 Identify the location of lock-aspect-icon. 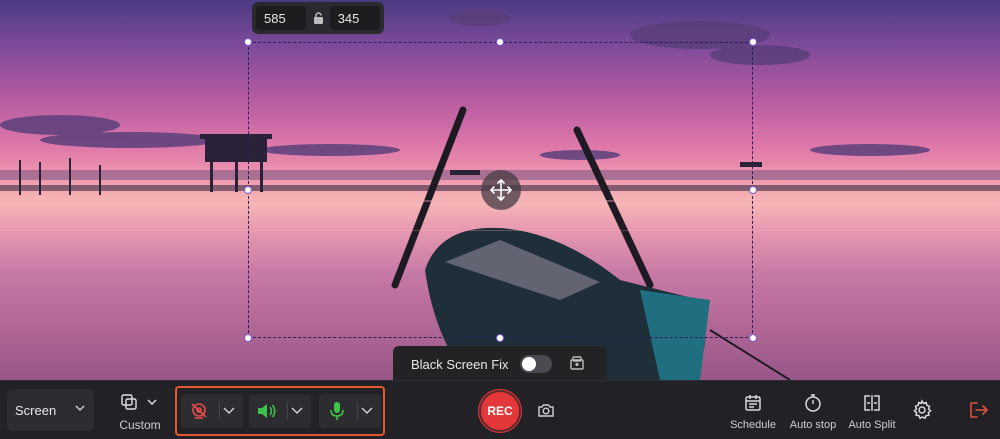
(317, 18).